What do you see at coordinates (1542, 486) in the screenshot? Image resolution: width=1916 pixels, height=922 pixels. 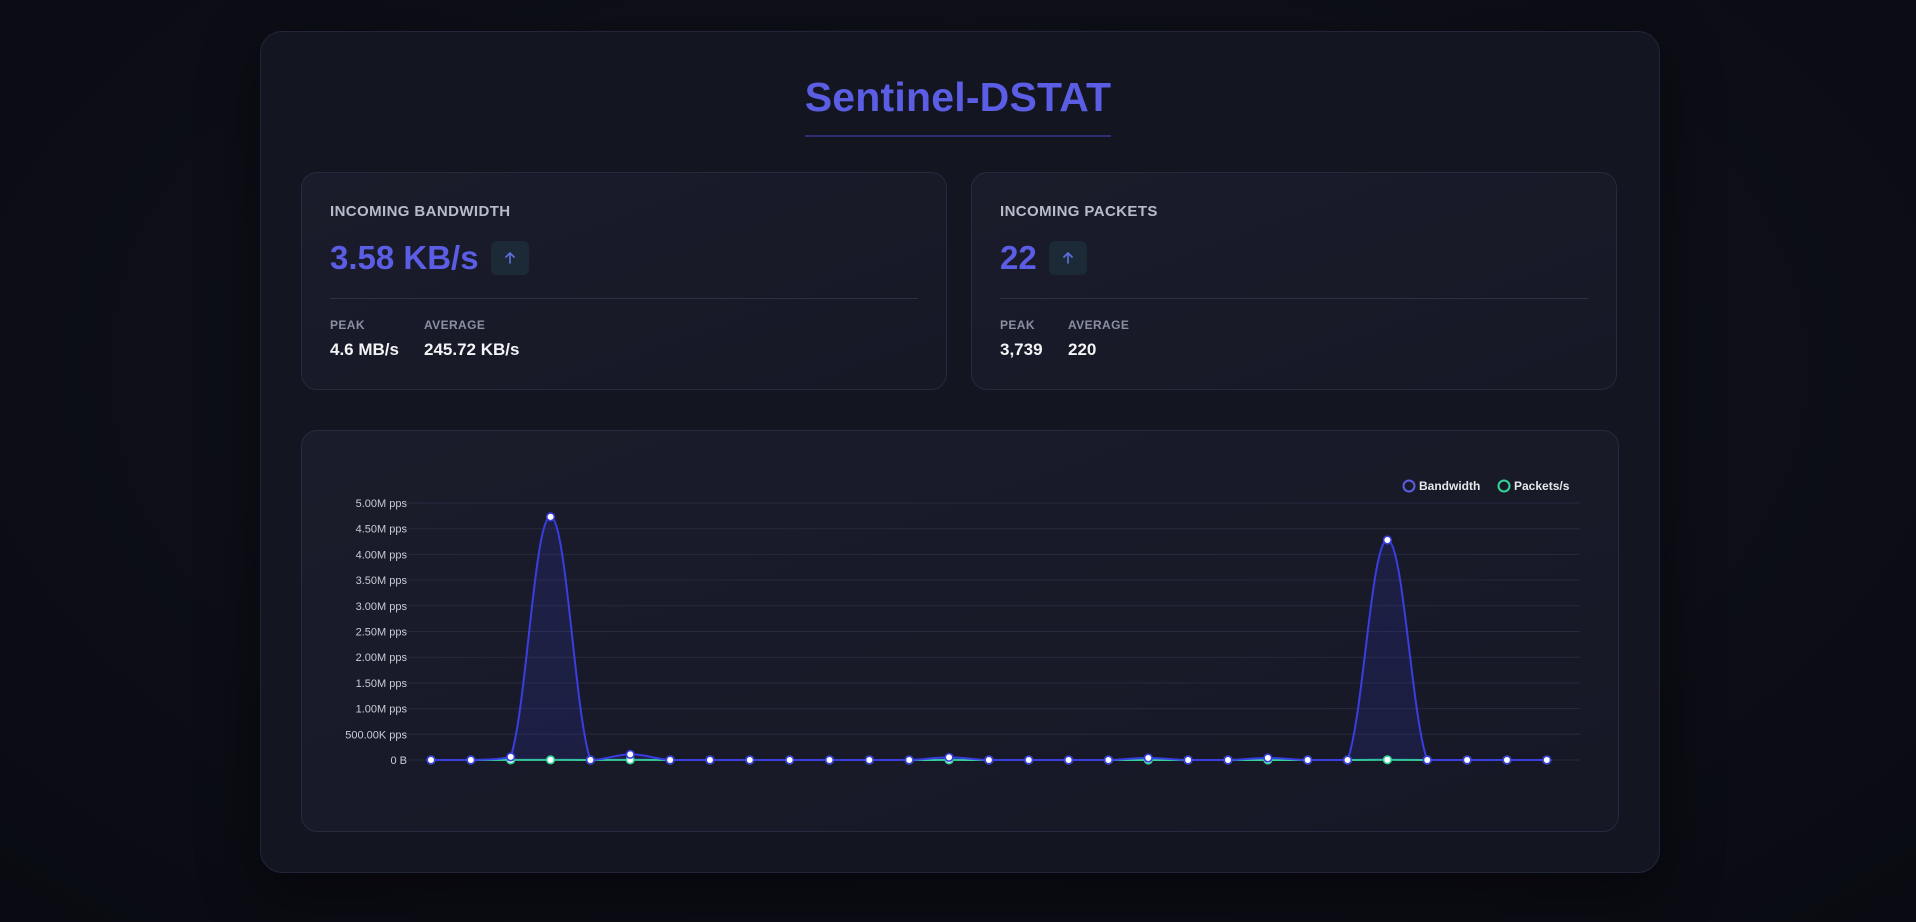 I see `packets-legend-label: Packets/s` at bounding box center [1542, 486].